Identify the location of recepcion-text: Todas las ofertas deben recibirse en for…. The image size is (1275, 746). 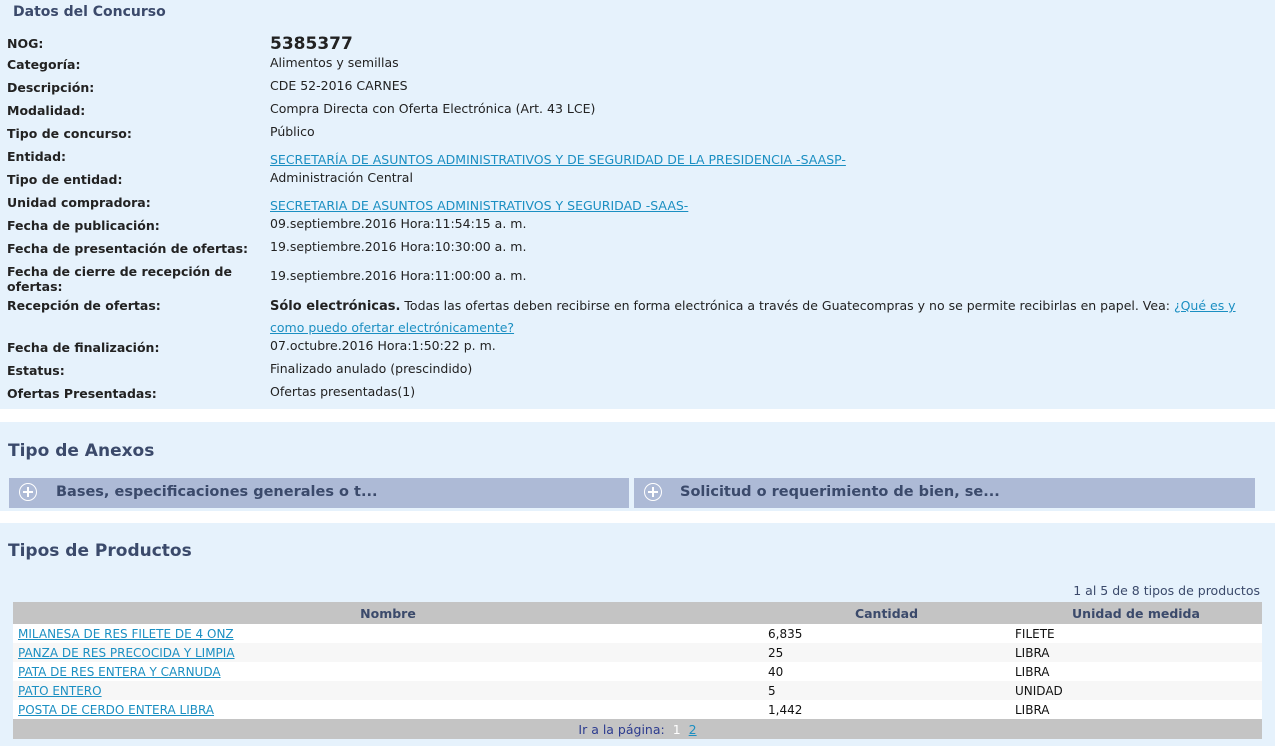
(787, 305).